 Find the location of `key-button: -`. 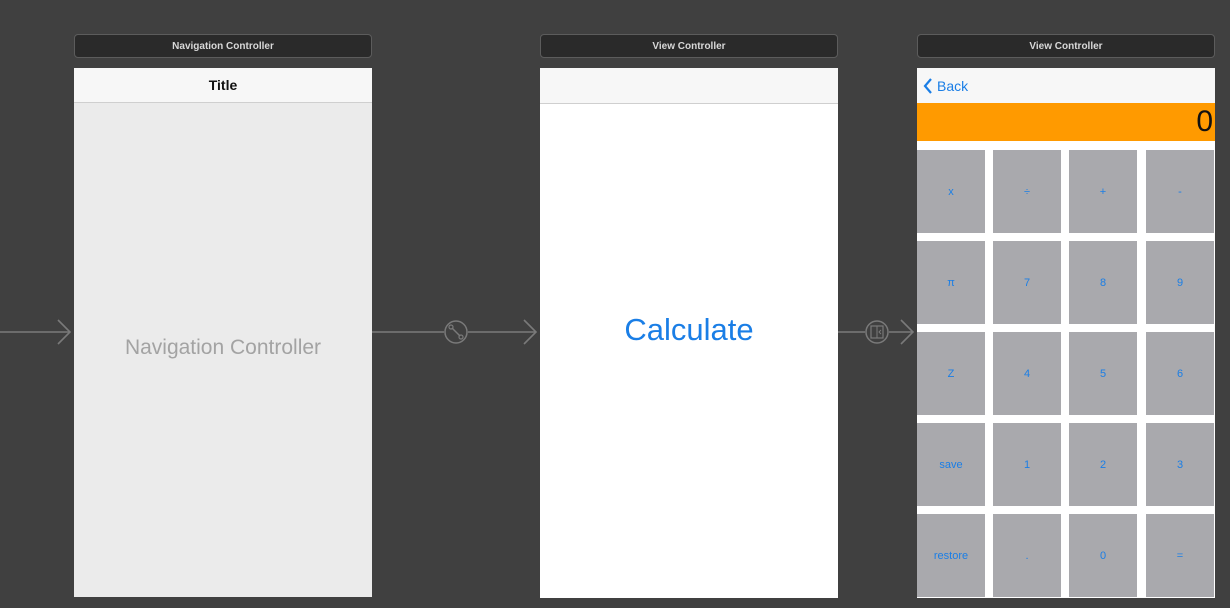

key-button: - is located at coordinates (1180, 191).